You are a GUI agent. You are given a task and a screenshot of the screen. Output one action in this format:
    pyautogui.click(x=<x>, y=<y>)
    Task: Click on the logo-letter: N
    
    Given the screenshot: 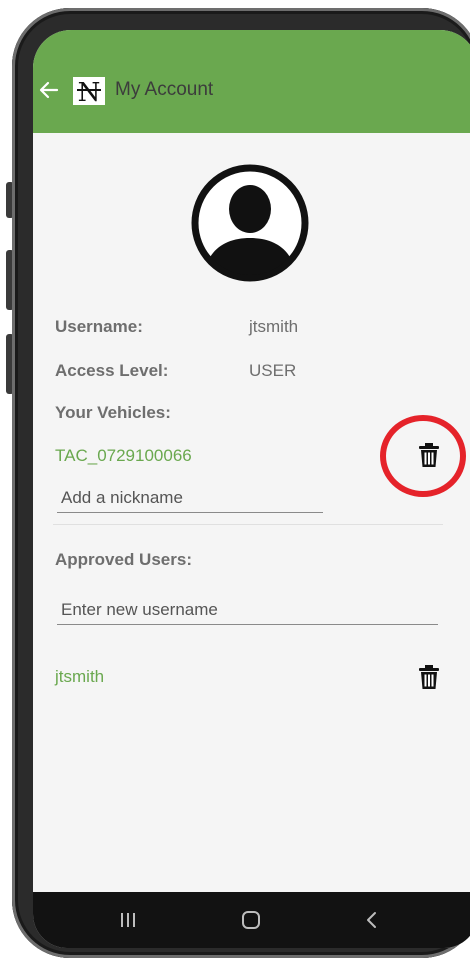 What is the action you would take?
    pyautogui.click(x=89, y=91)
    